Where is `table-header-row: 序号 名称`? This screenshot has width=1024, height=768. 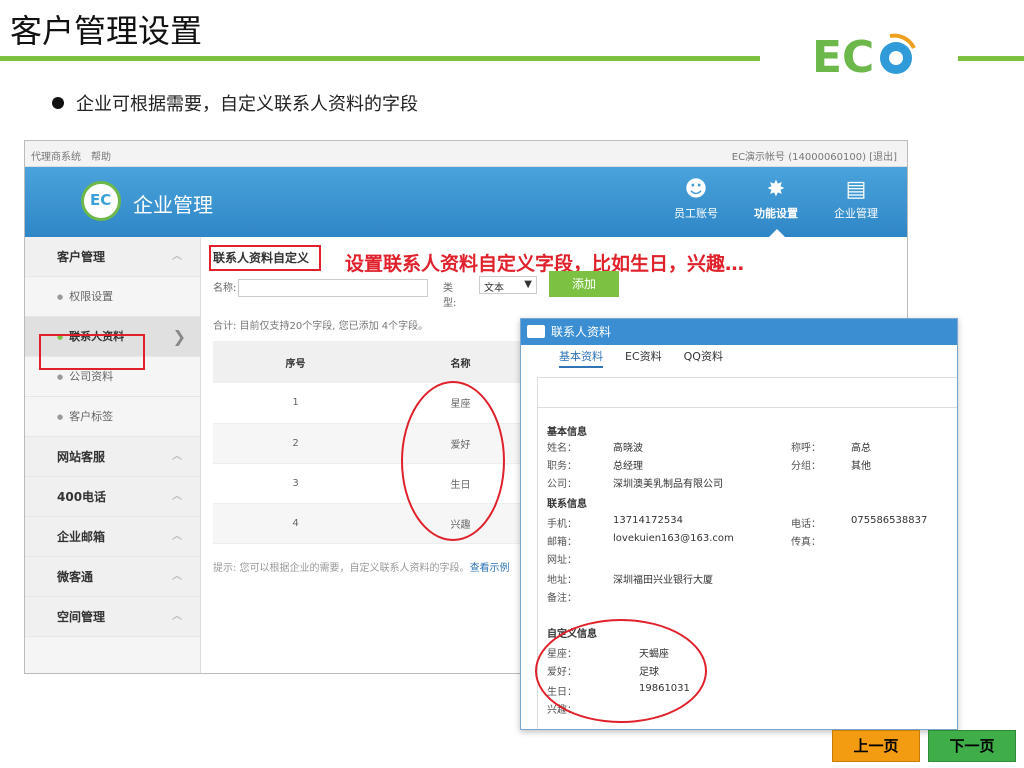
table-header-row: 序号 名称 is located at coordinates (378, 362).